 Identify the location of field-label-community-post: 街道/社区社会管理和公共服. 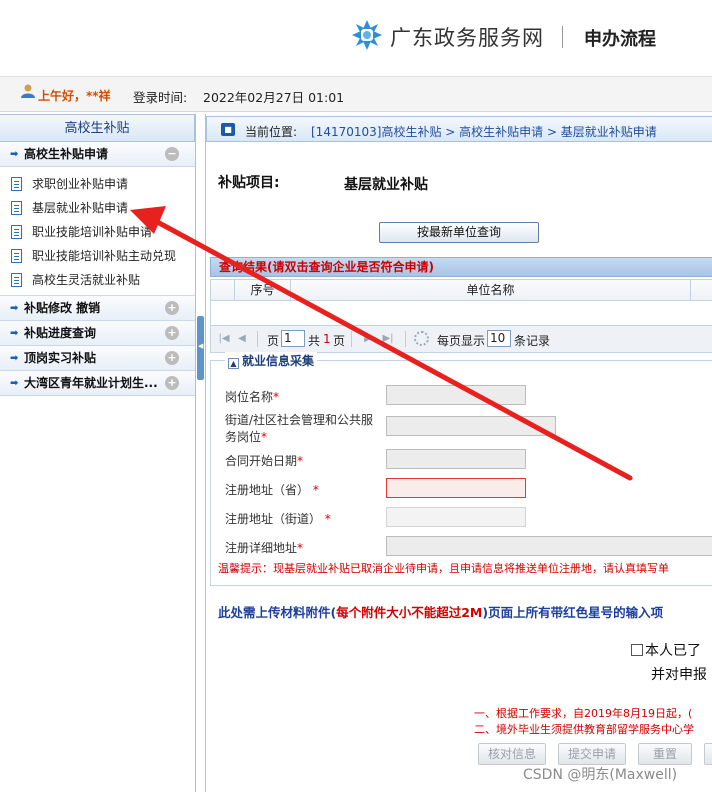
(299, 420).